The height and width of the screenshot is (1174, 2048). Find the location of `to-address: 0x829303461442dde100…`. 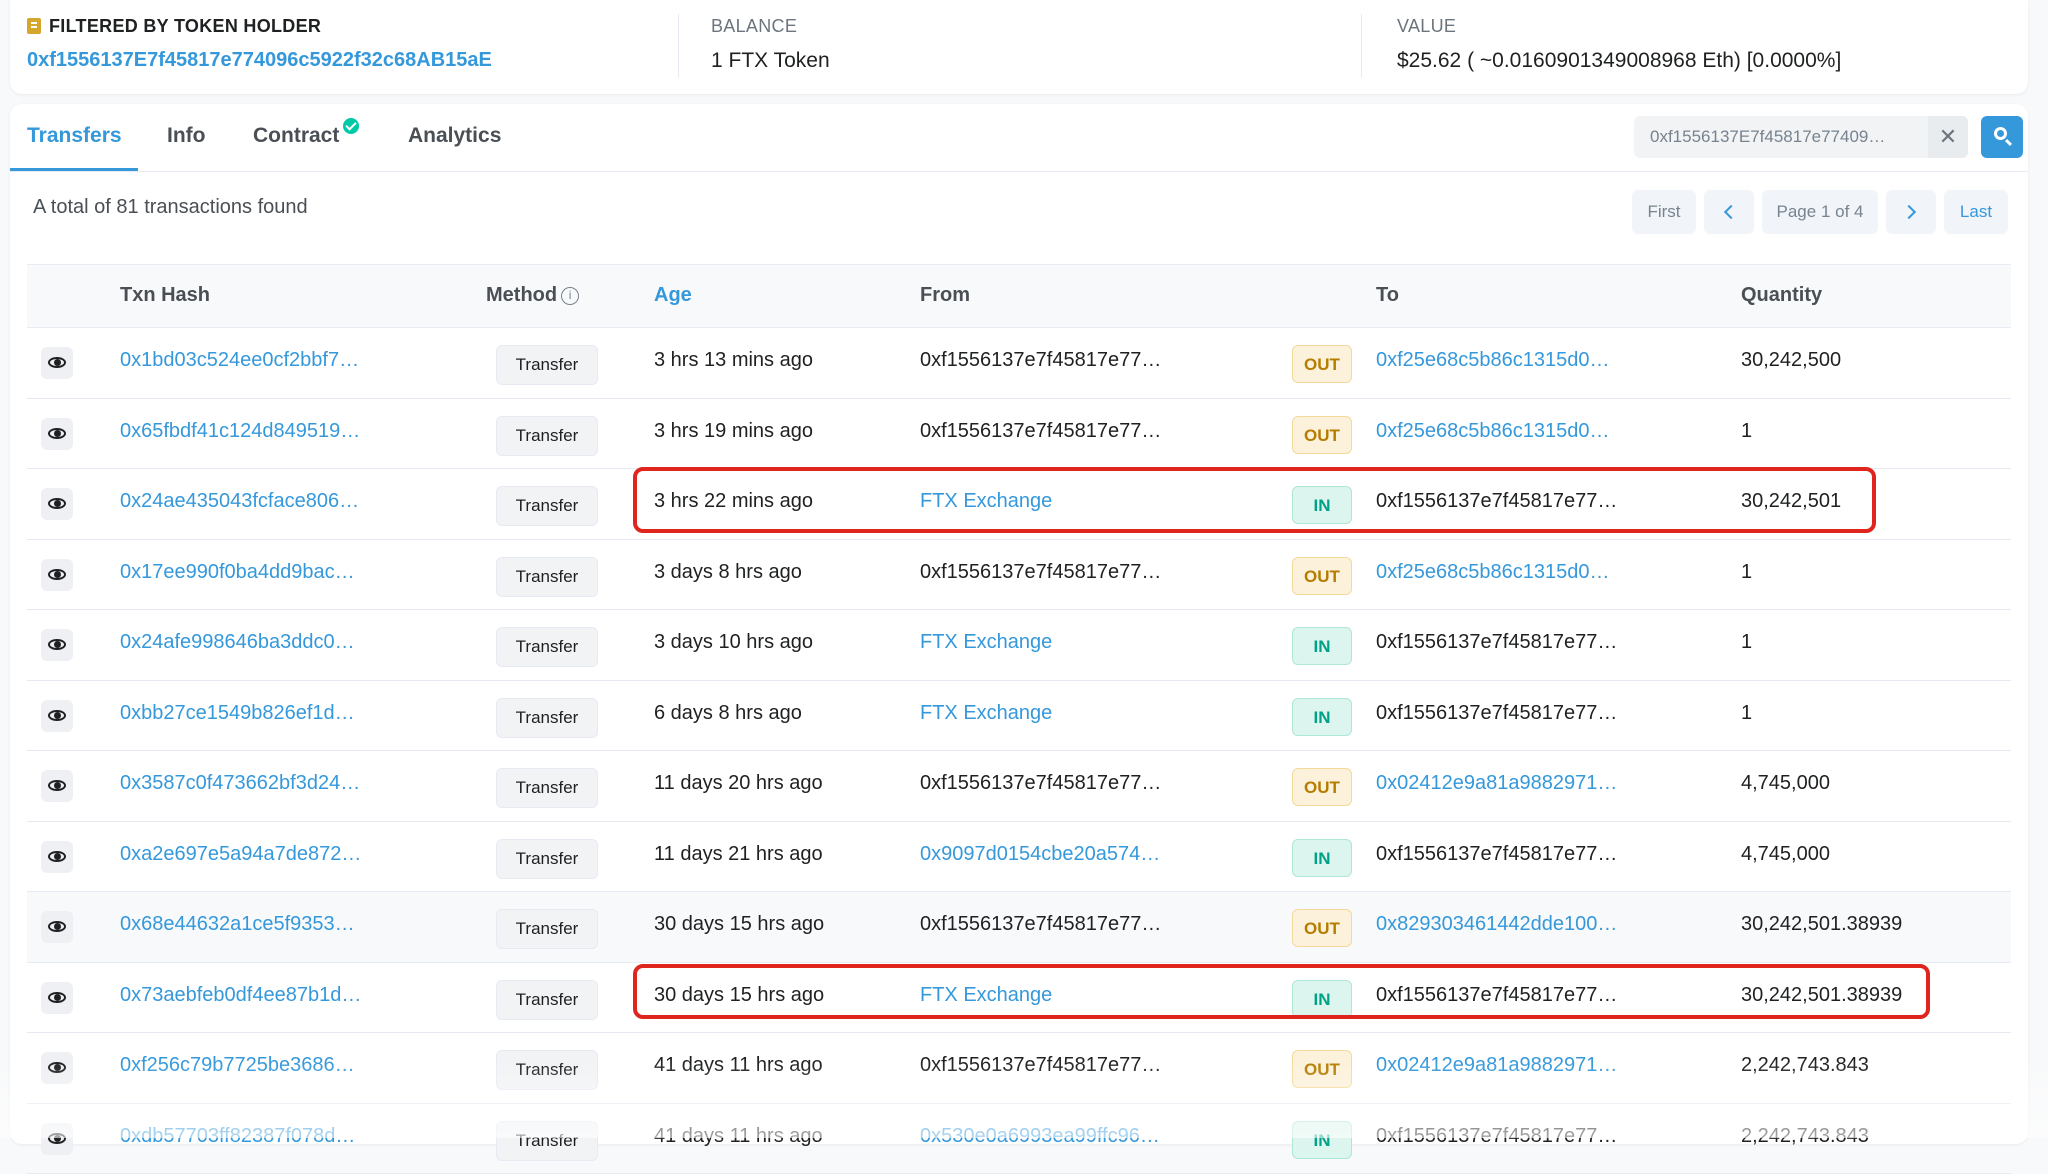

to-address: 0x829303461442dde100… is located at coordinates (1496, 924).